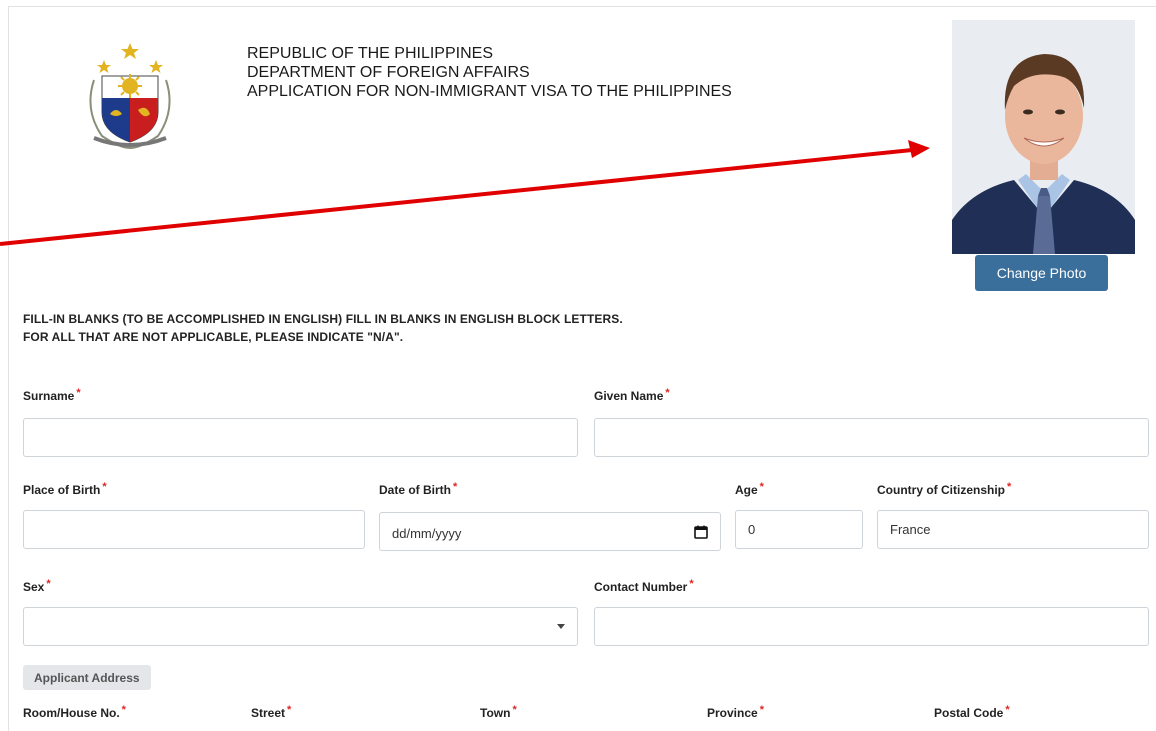 The image size is (1156, 731). Describe the element at coordinates (370, 53) in the screenshot. I see `header-republic: REPUBLIC OF THE PHILIPPINES` at that location.